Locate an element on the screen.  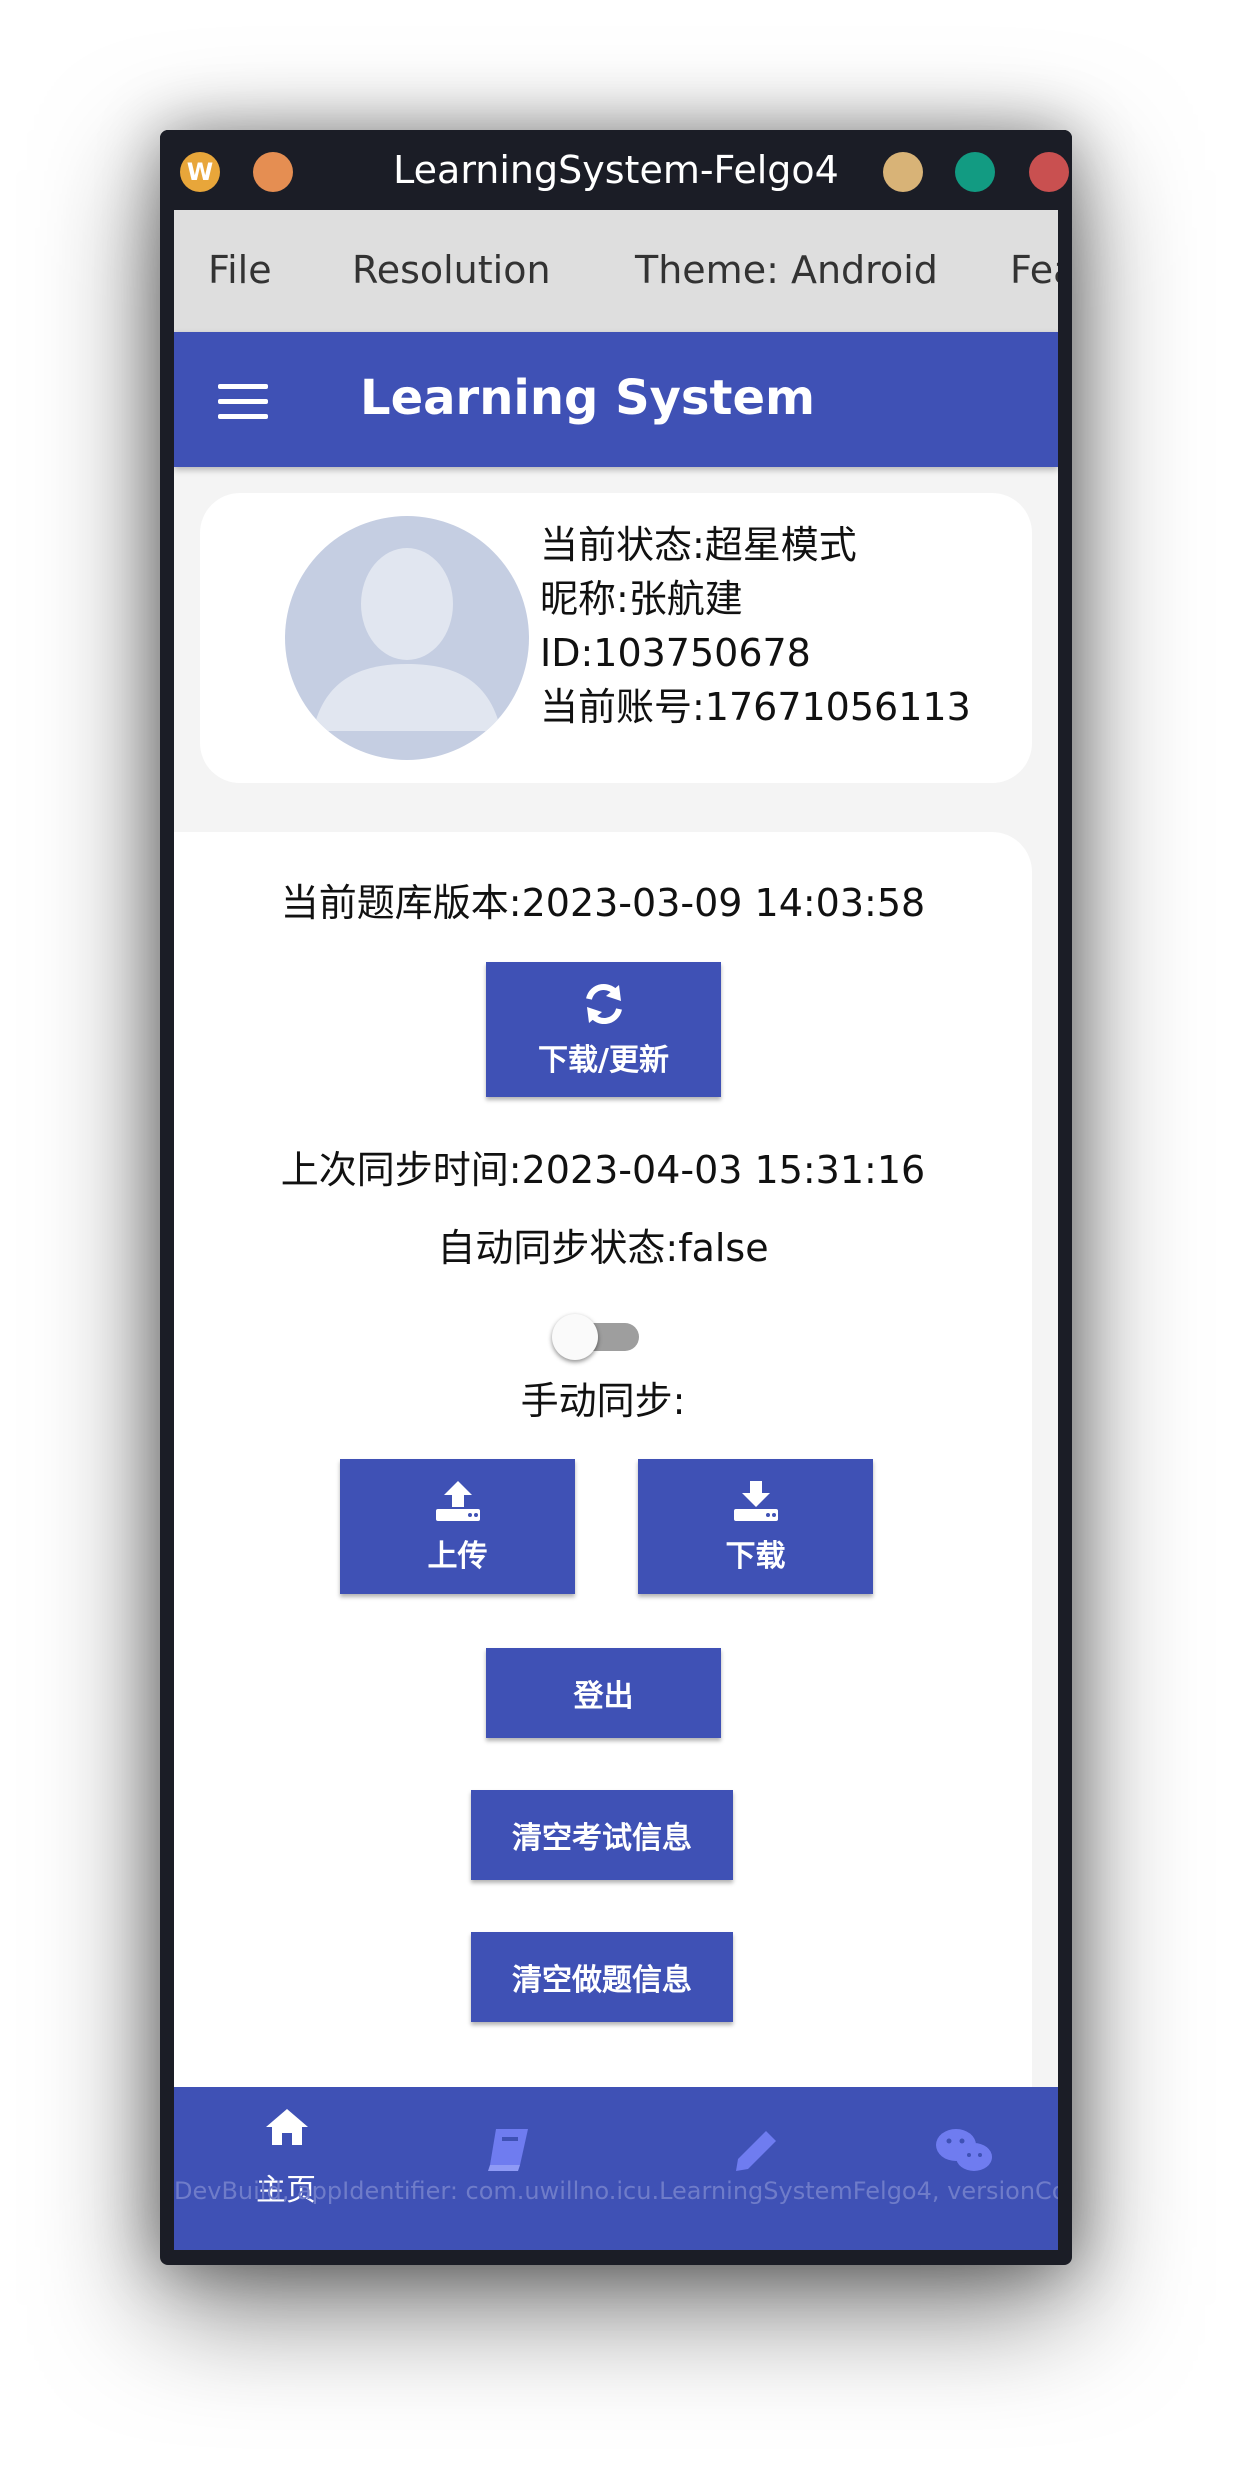
auto-sync-text: 自动同步状态:false is located at coordinates (603, 1248).